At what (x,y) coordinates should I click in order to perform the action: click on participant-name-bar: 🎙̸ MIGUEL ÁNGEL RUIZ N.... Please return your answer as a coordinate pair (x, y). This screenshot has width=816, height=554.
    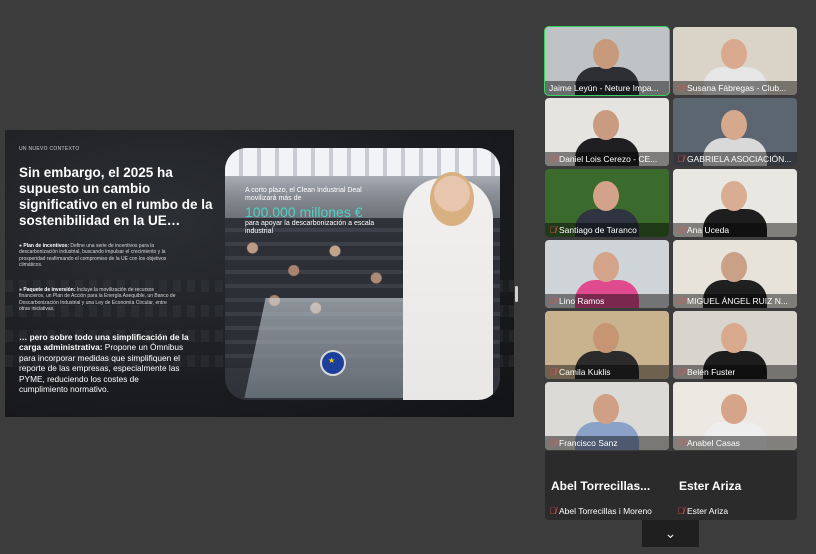
    Looking at the image, I should click on (735, 301).